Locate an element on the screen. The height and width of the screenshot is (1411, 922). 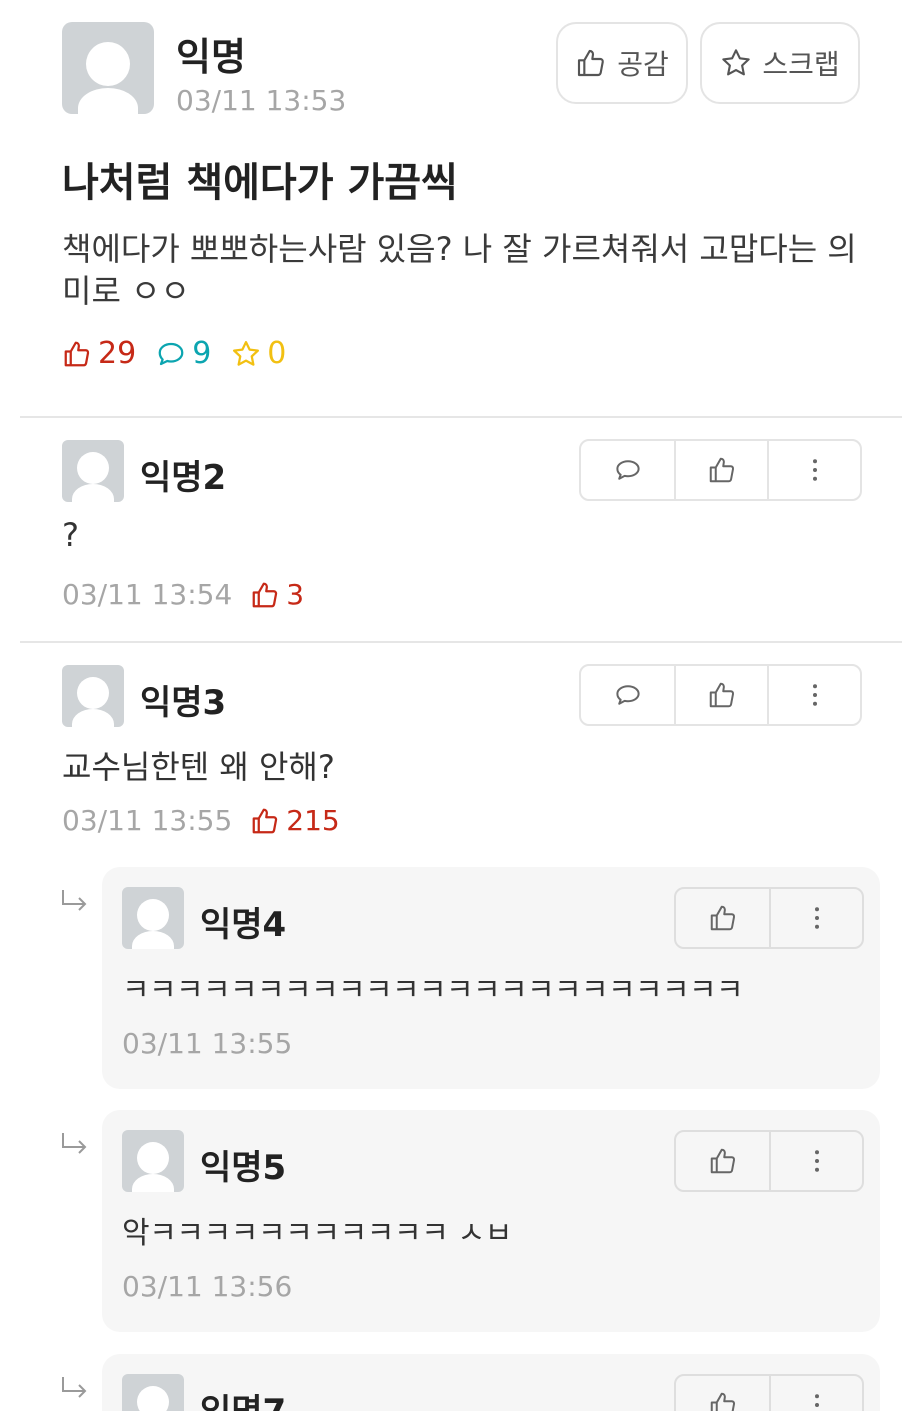
reply-author: 익명7 is located at coordinates (243, 1397).